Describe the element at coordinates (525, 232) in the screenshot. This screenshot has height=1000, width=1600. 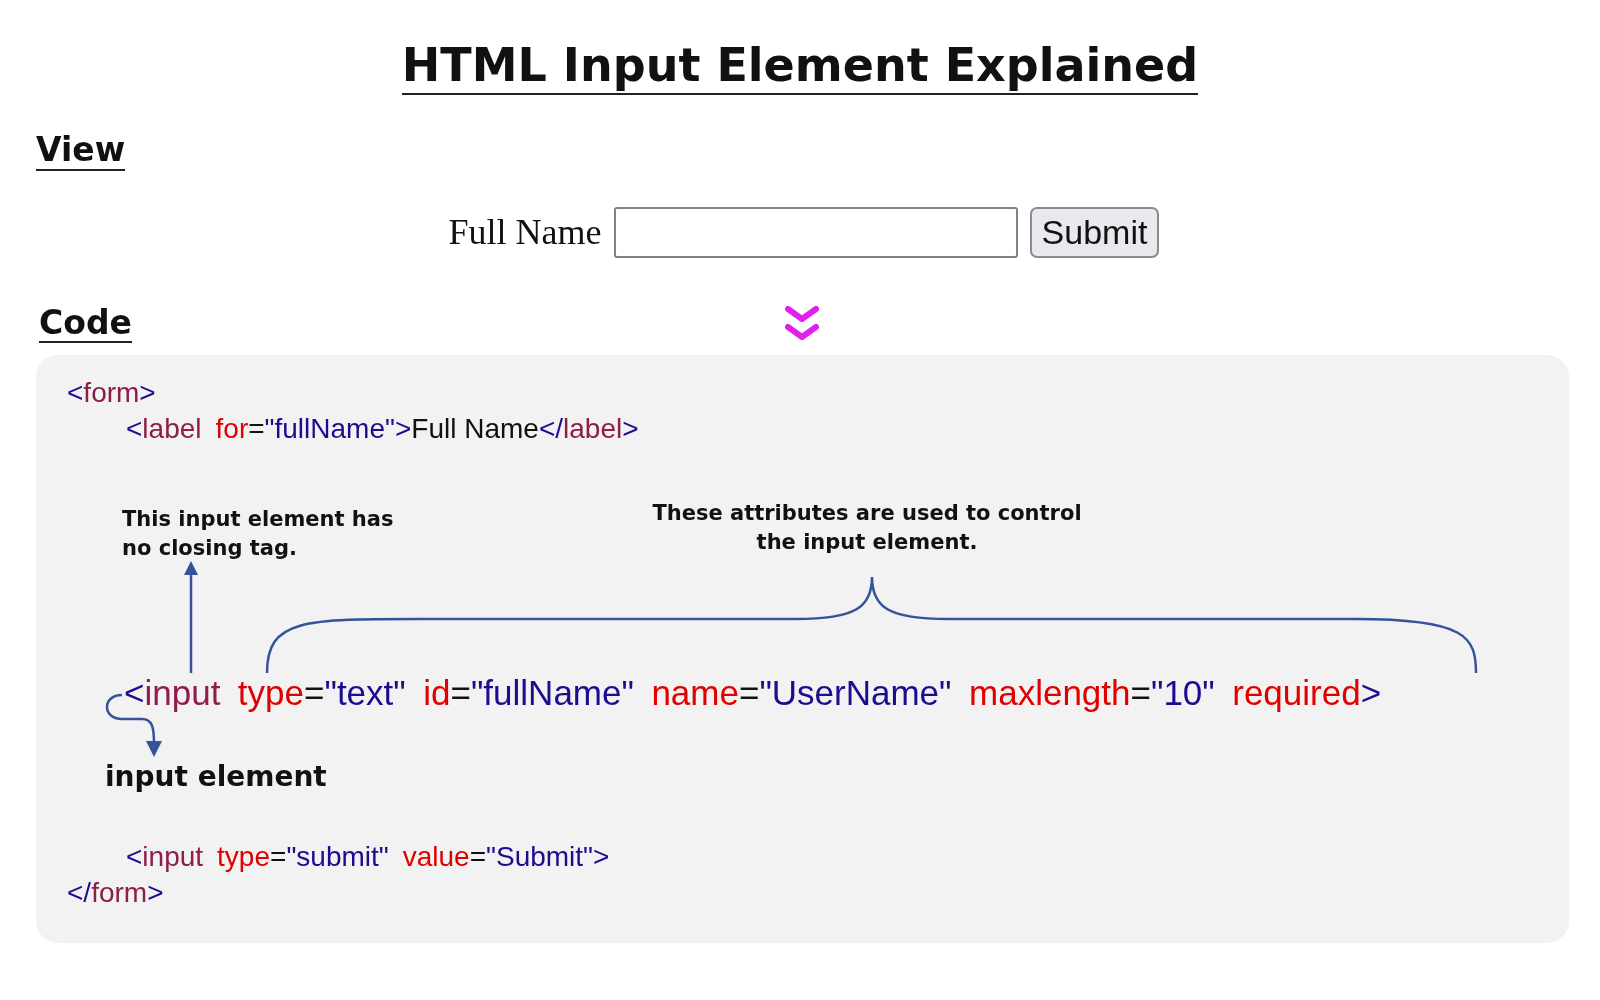
I see `field-label: Full Name` at that location.